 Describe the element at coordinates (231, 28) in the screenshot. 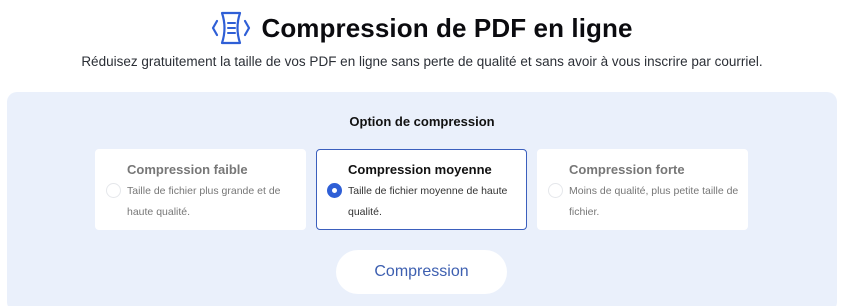

I see `compress-document-icon` at that location.